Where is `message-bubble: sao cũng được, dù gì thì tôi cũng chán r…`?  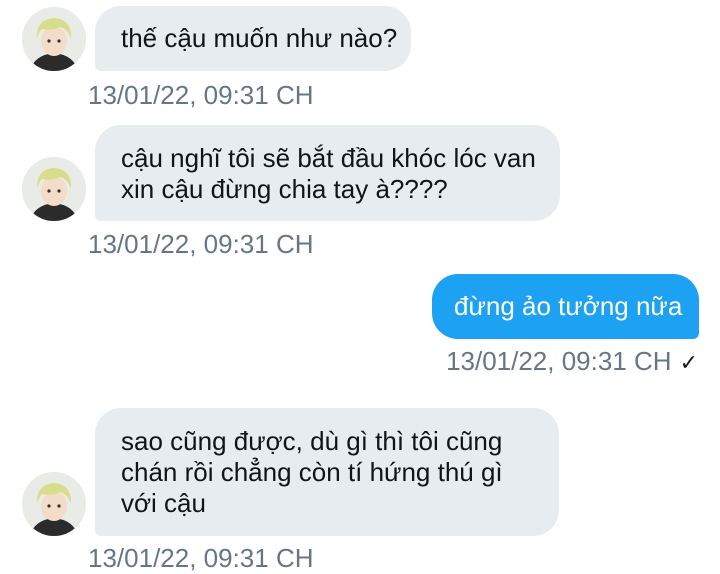 message-bubble: sao cũng được, dù gì thì tôi cũng chán r… is located at coordinates (327, 472).